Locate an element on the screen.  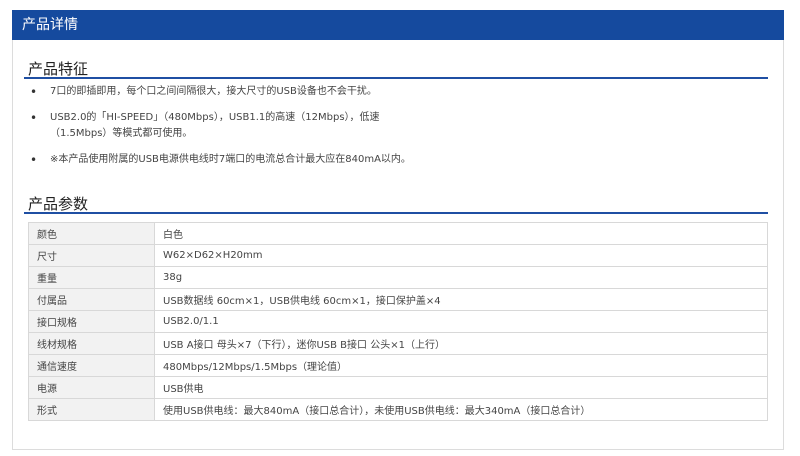
table-row: 重量 38g is located at coordinates (398, 277).